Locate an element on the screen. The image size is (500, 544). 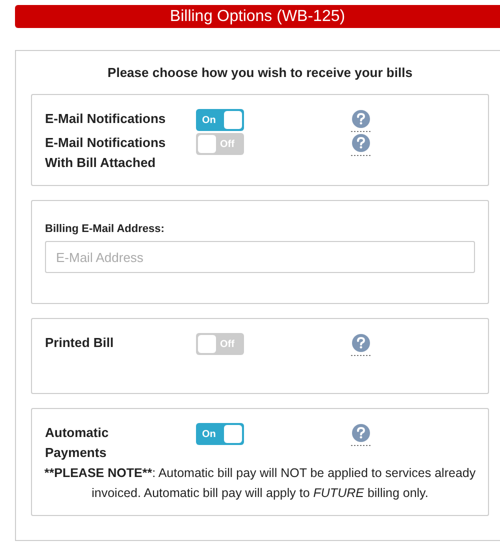
note-text: **PLEASE NOTE**: Automatic bill pay will NOT be applied to services already invoiced. Automatic bill pay will apply to FUTURE billing only. is located at coordinates (260, 483).